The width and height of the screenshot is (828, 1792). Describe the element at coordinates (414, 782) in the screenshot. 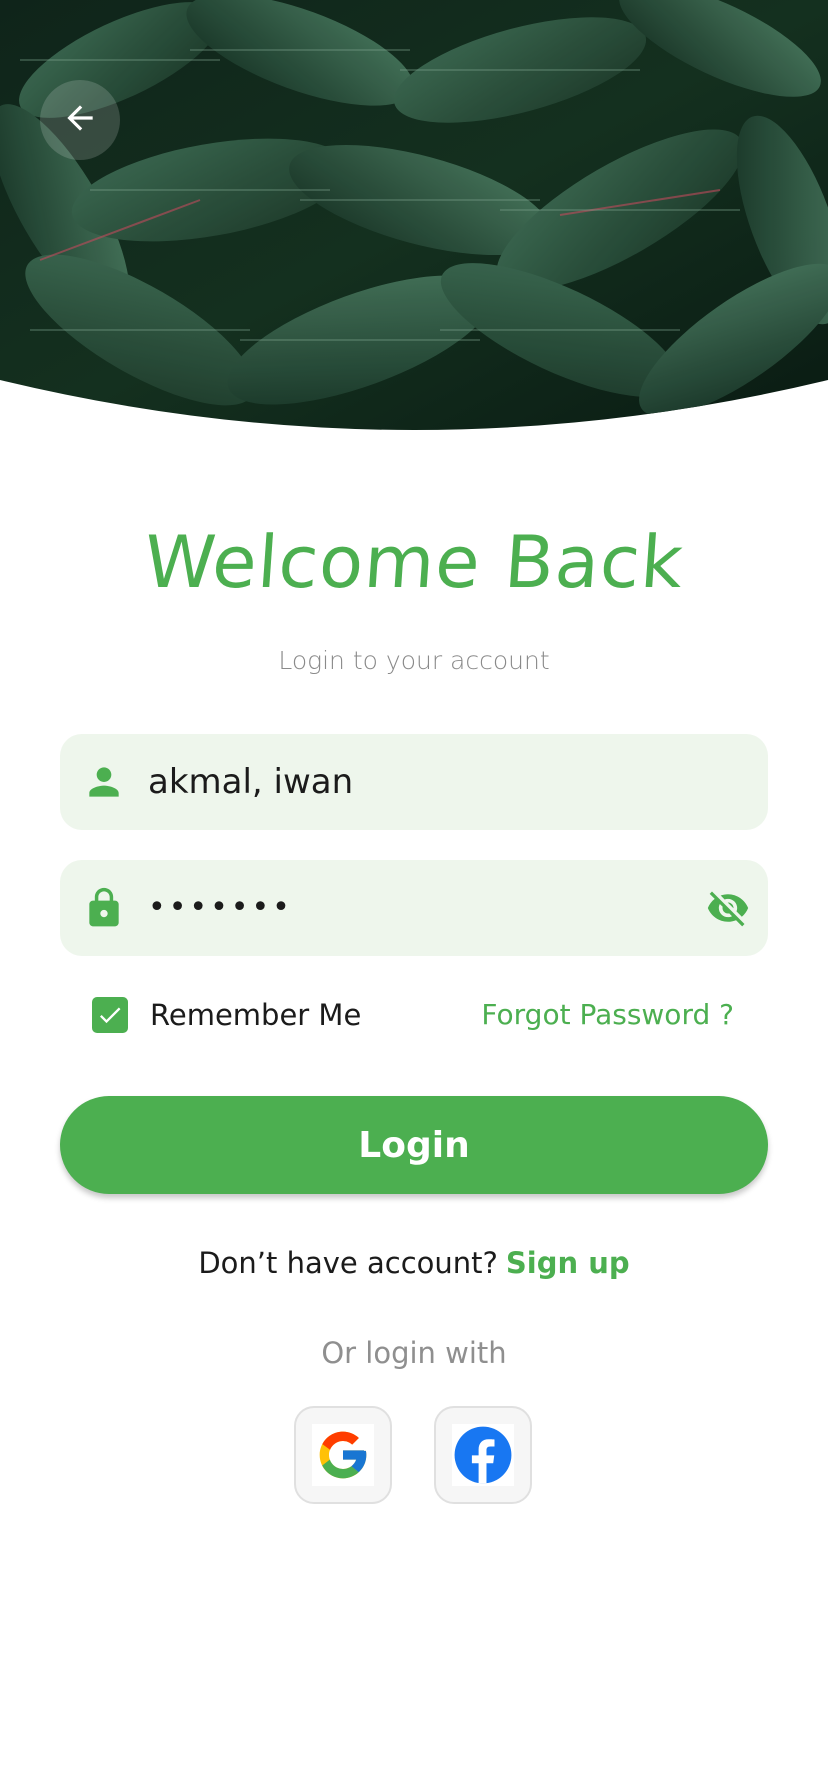

I see `username-field: akmal, iwan` at that location.